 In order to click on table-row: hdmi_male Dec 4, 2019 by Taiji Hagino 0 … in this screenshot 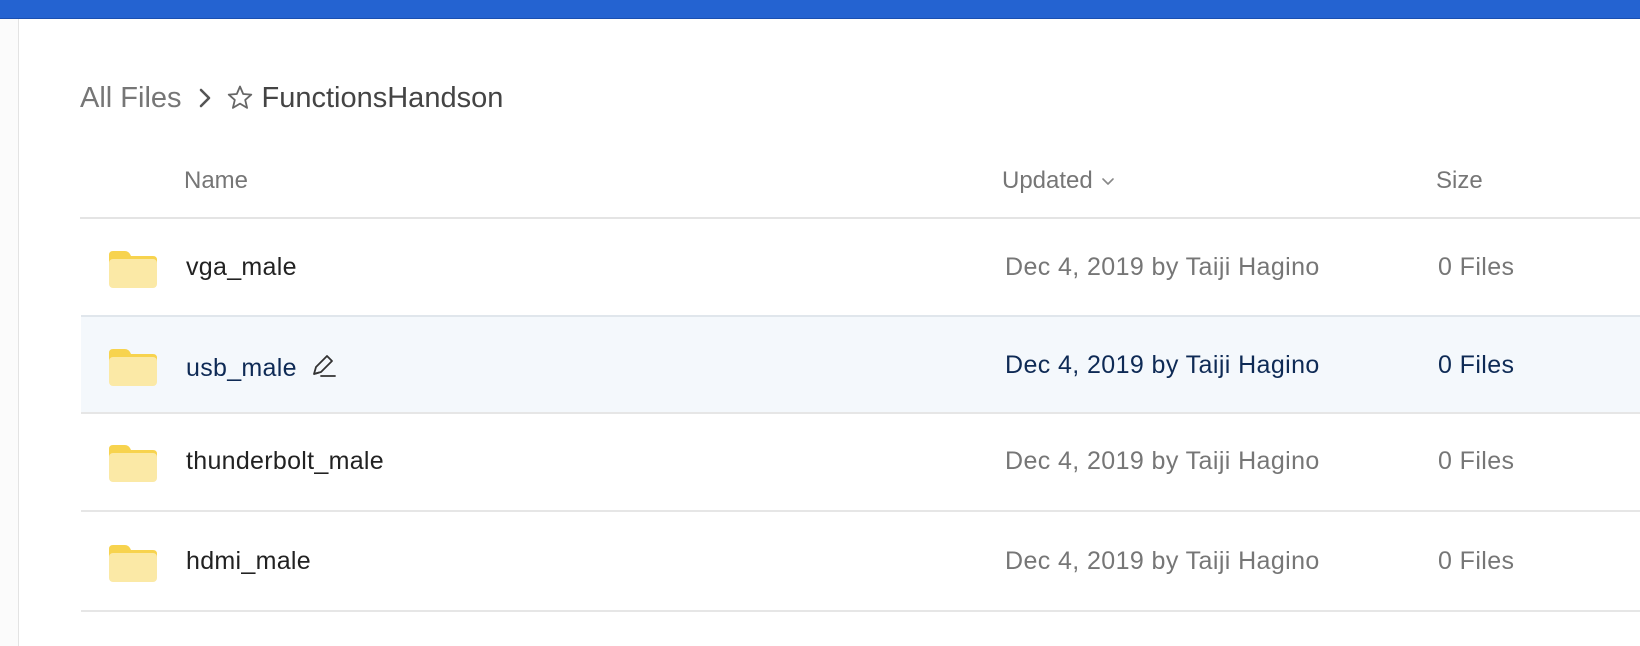, I will do `click(860, 562)`.